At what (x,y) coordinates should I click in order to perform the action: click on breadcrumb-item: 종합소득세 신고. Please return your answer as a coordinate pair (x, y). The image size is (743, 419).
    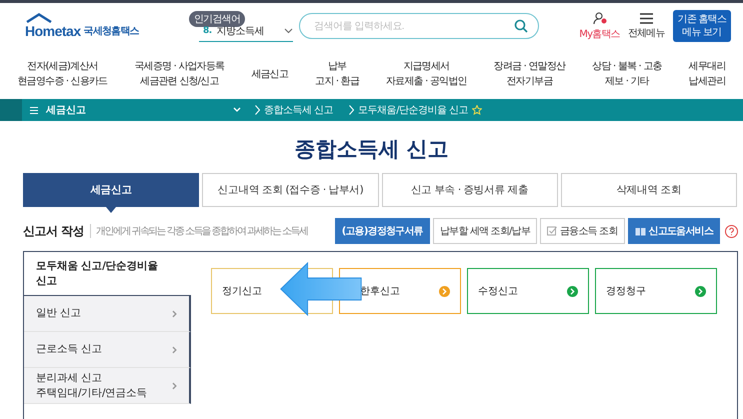
    Looking at the image, I should click on (294, 110).